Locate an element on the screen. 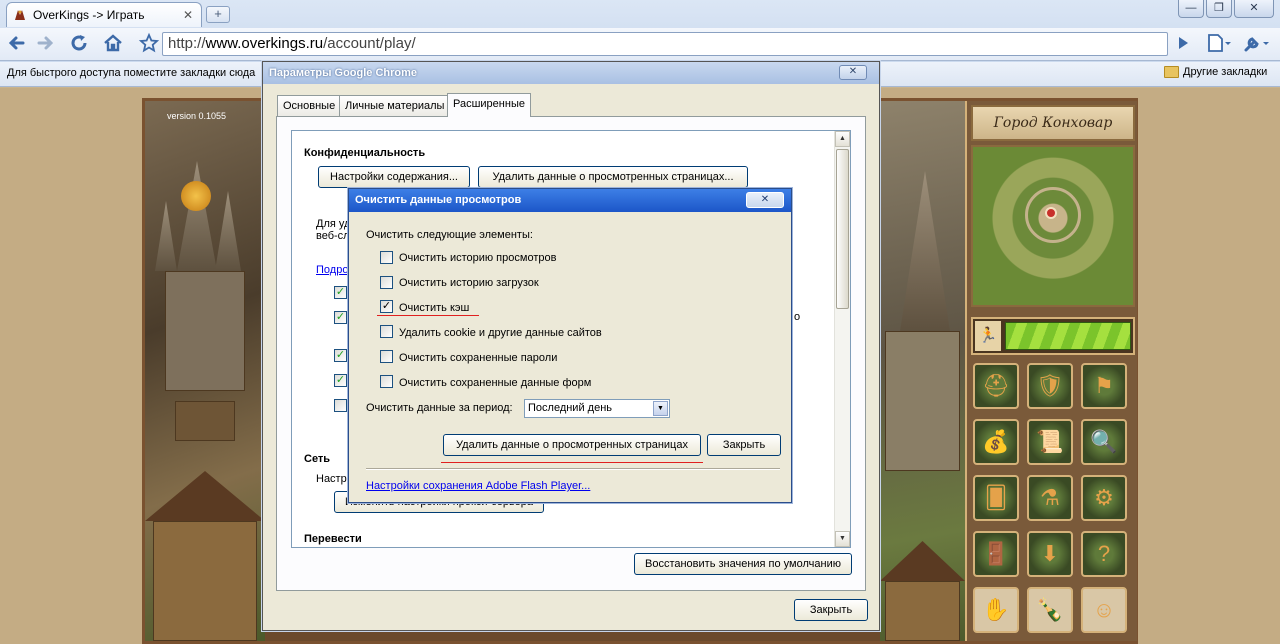 The height and width of the screenshot is (644, 1280). label-cache: Очистить кэш is located at coordinates (434, 308).